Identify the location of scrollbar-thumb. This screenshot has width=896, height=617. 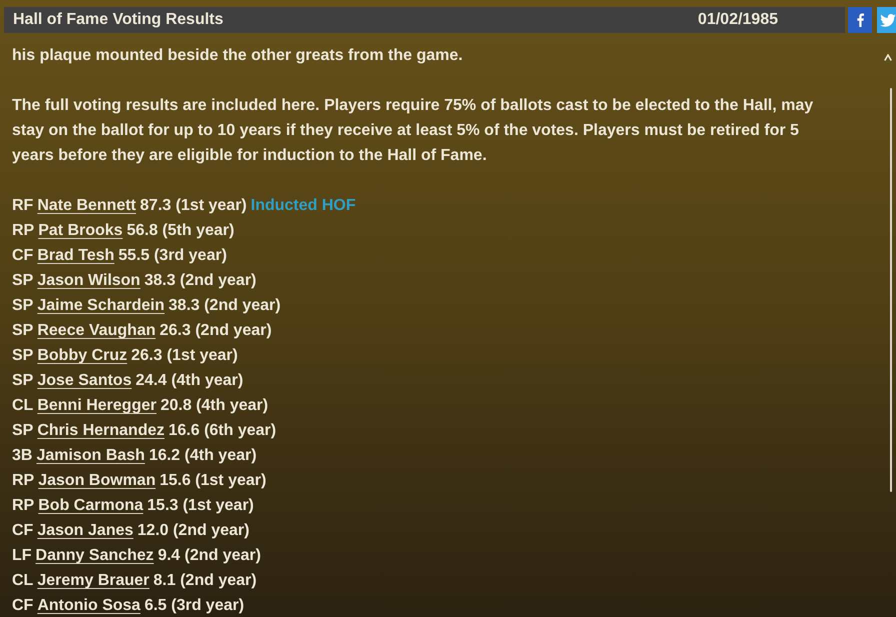
(891, 290).